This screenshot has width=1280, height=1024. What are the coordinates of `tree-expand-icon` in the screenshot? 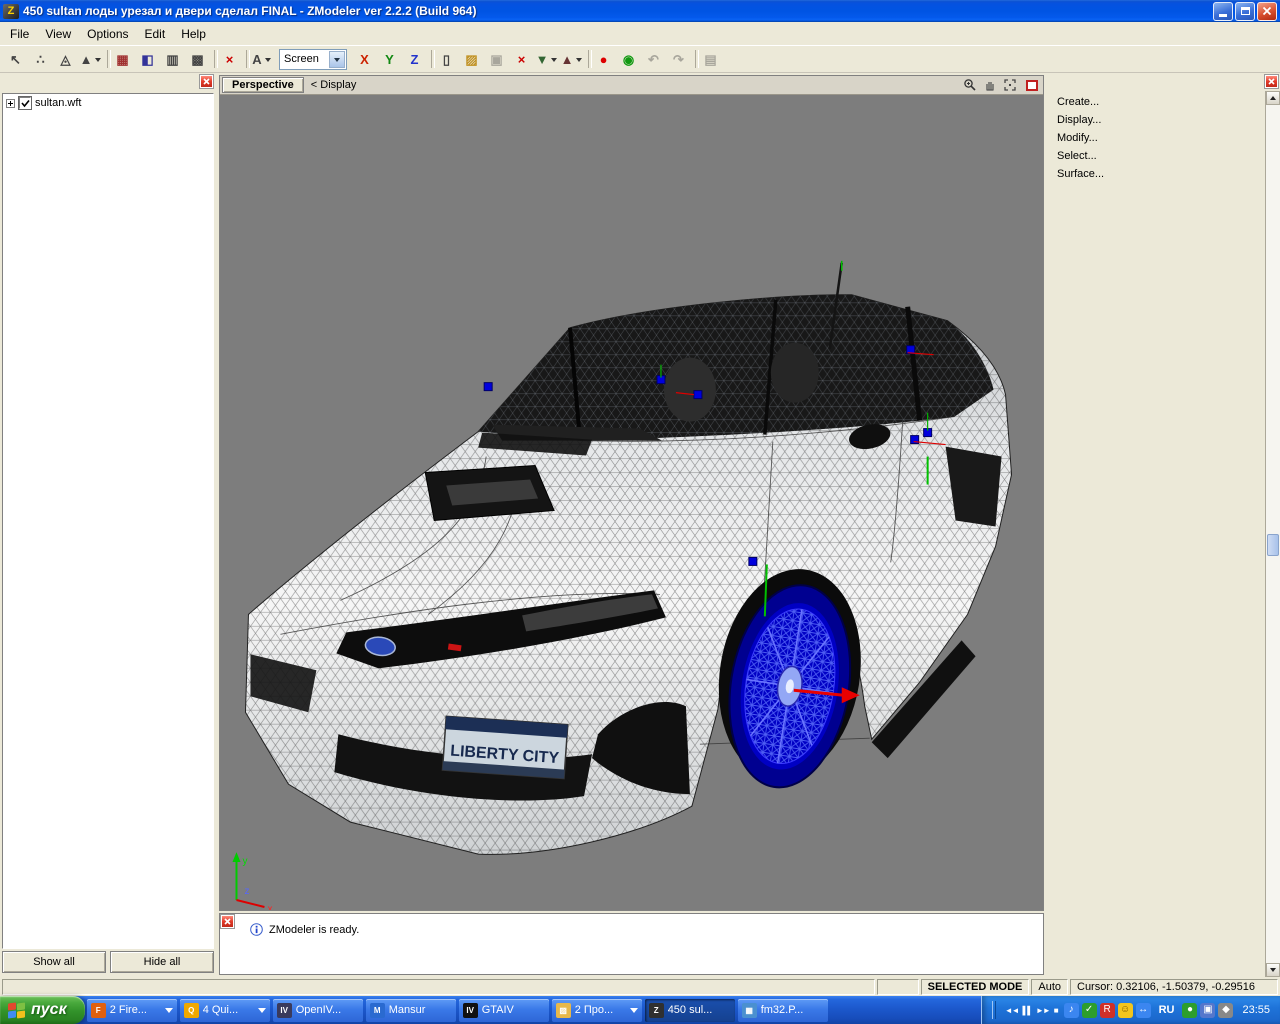 It's located at (10, 103).